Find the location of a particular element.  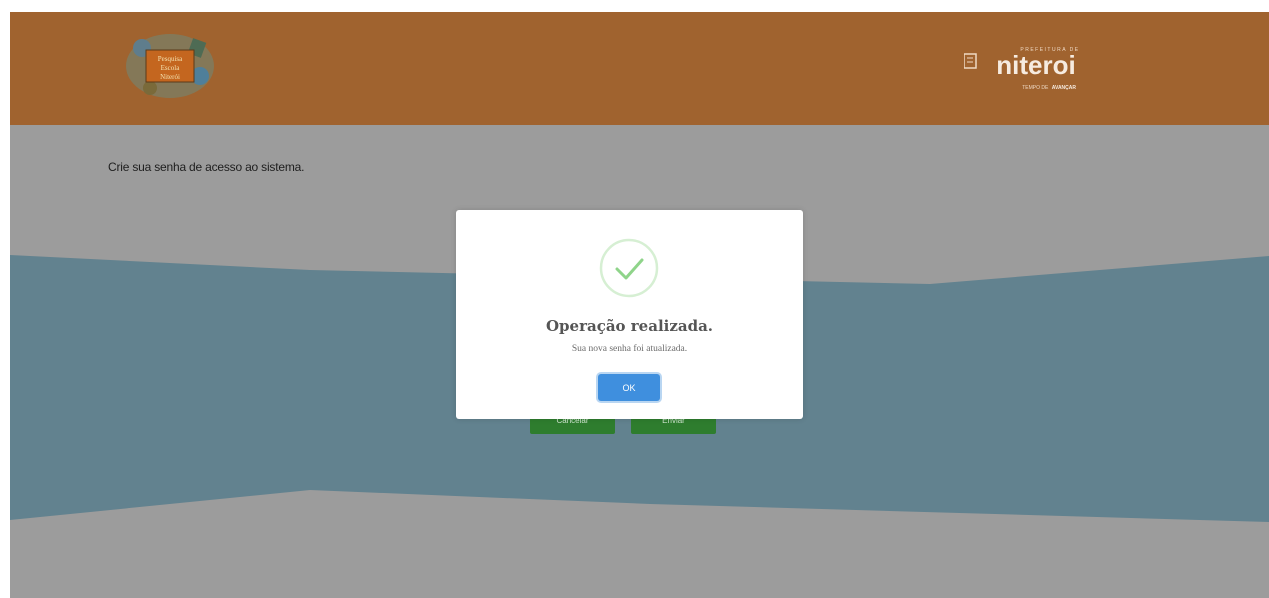

dialog-title: Operação realizada. is located at coordinates (629, 326).